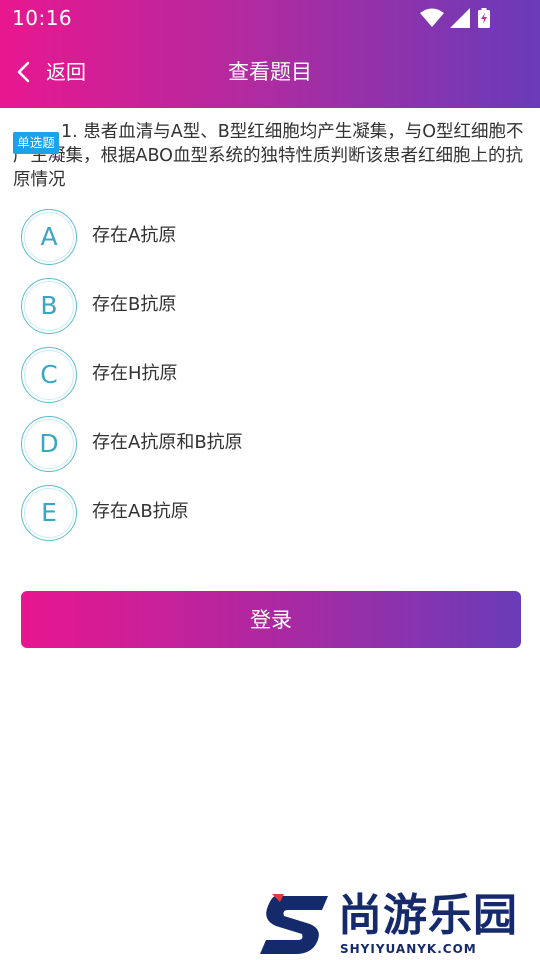  What do you see at coordinates (408, 949) in the screenshot?
I see `watermark-url: SHYIYUANYK.COM` at bounding box center [408, 949].